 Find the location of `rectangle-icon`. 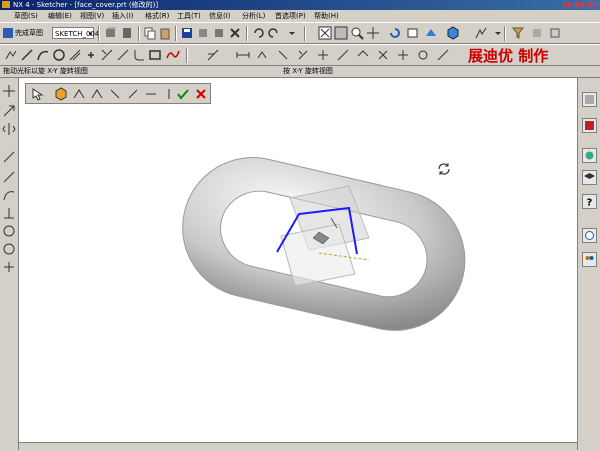

rectangle-icon is located at coordinates (155, 55).